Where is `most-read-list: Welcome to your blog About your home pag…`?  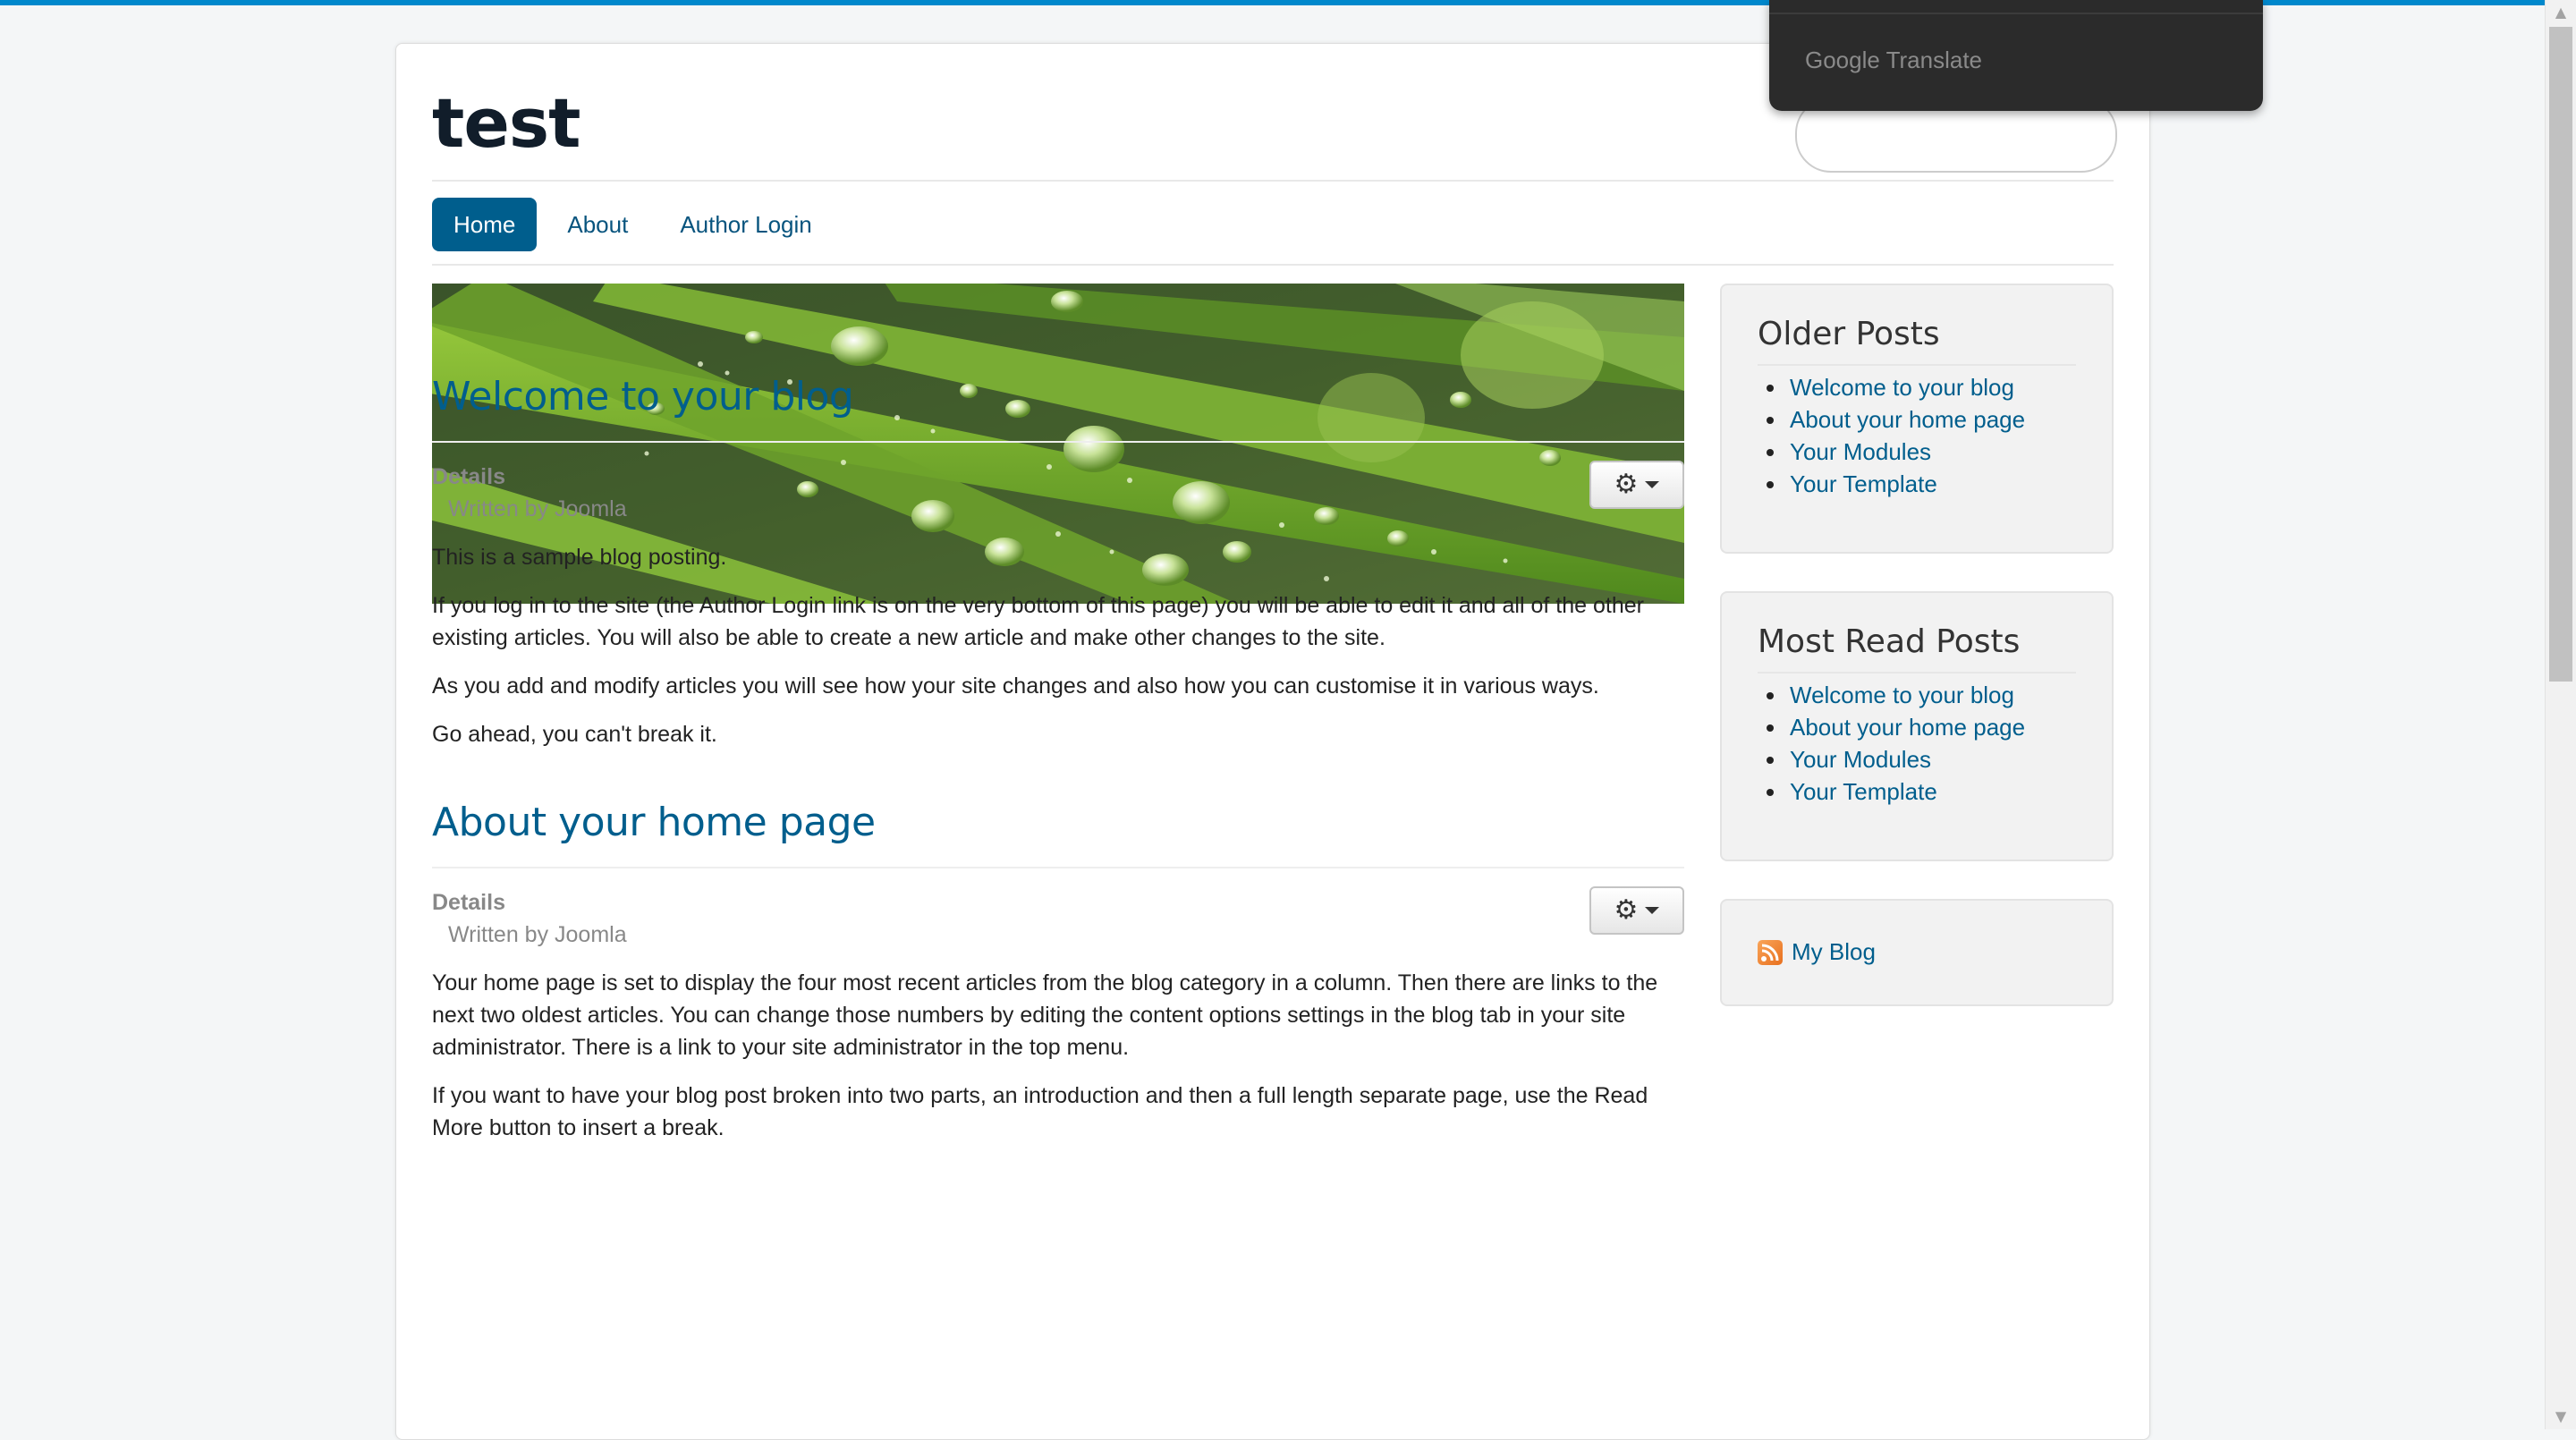 most-read-list: Welcome to your blog About your home pag… is located at coordinates (1896, 743).